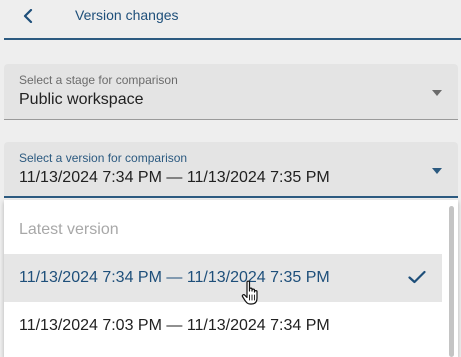 Image resolution: width=461 pixels, height=357 pixels. I want to click on version-select-value: 11/13/2024 7:34 PM — 11/13/2024 7:35 PM, so click(174, 177).